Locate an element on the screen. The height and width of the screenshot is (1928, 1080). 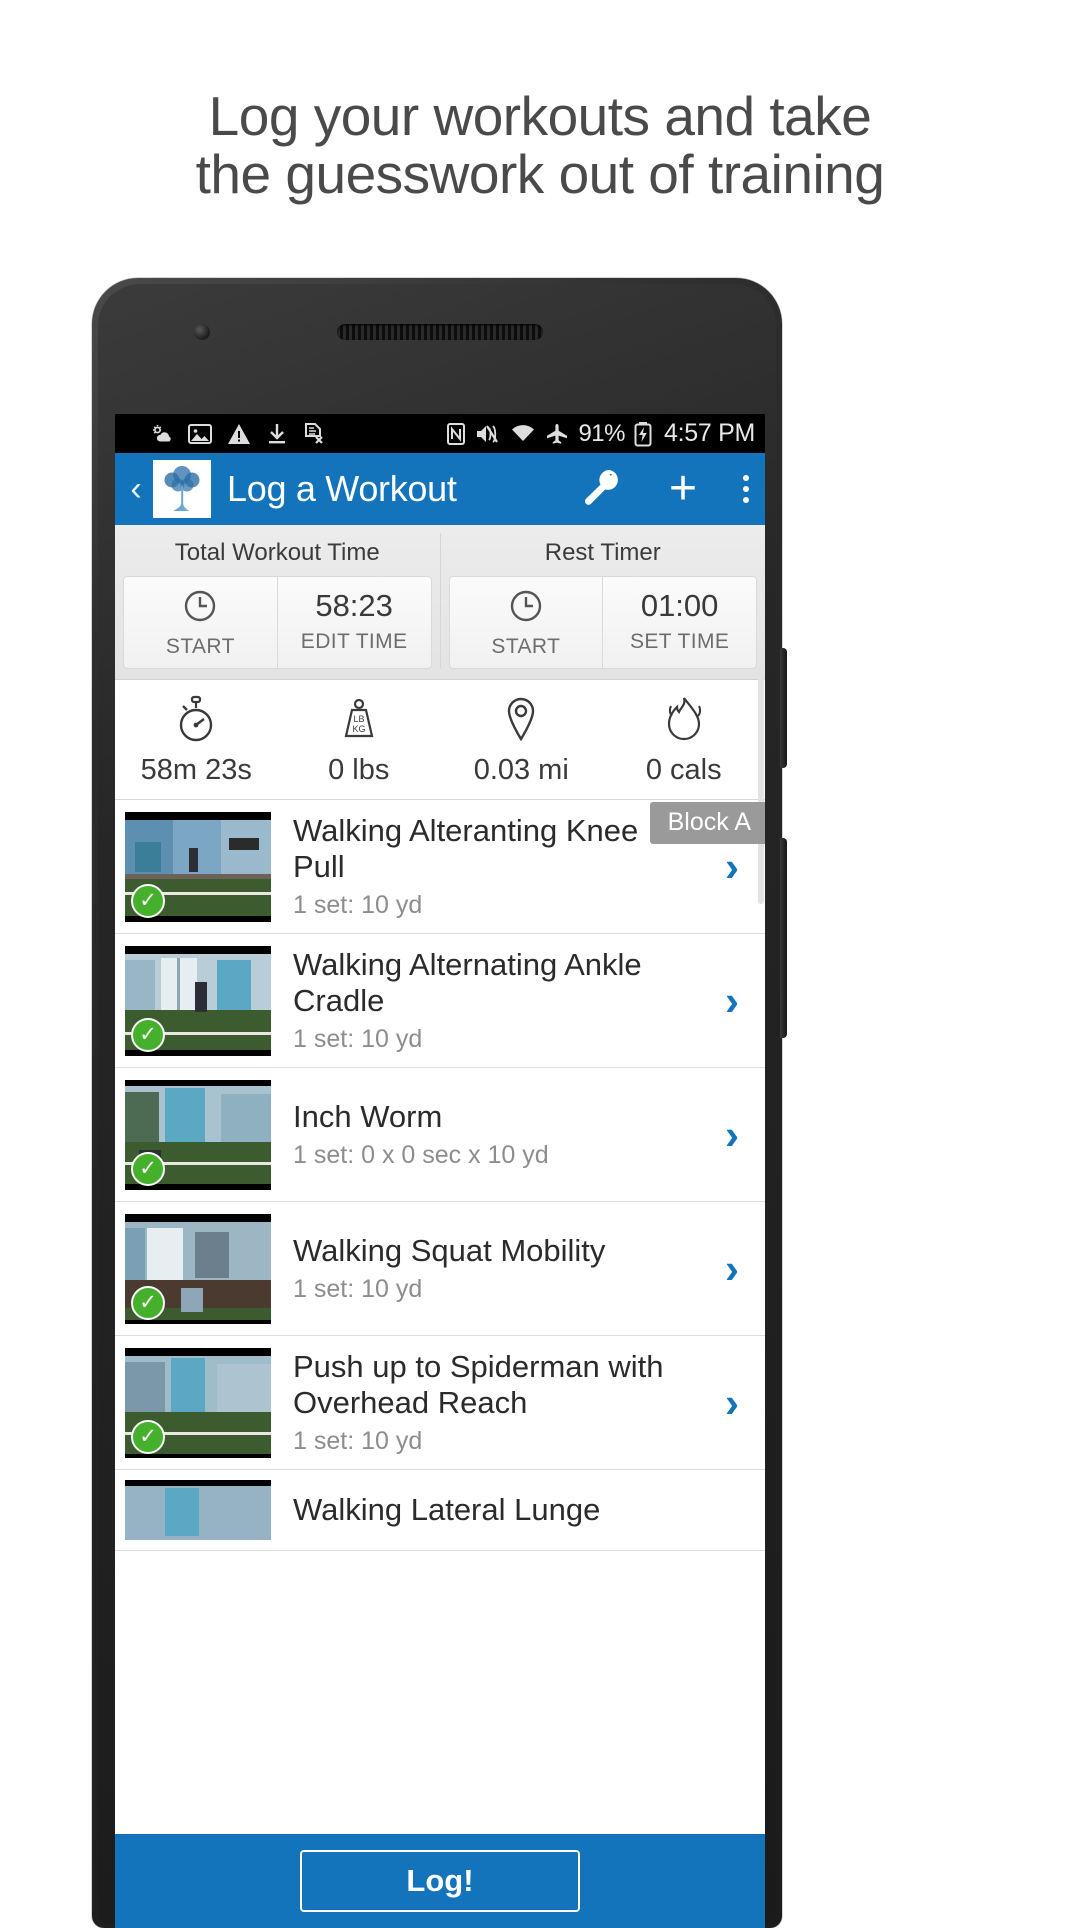
weight-icon: LB KG is located at coordinates (359, 720).